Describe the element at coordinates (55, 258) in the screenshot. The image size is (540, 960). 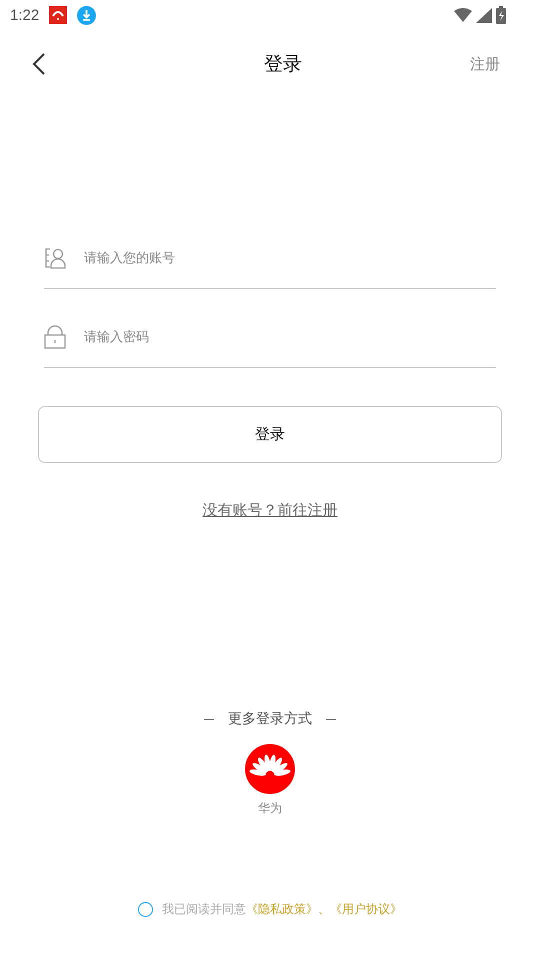
I see `user-icon` at that location.